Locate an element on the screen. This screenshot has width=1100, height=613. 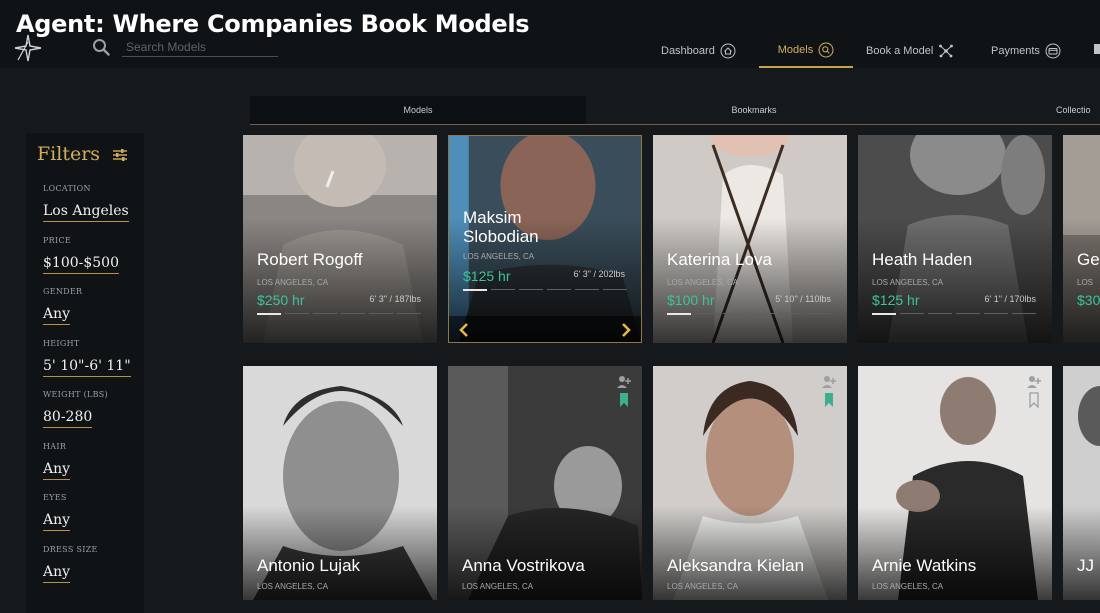
model-name: Anna Vostrikova is located at coordinates (523, 565).